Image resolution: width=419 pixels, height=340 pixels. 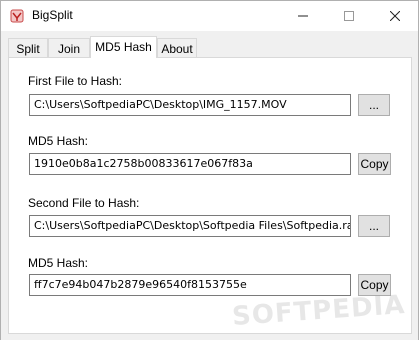 I want to click on first-hash-output: 1910e0b8a1c2758b00833617e067f83a, so click(x=190, y=164).